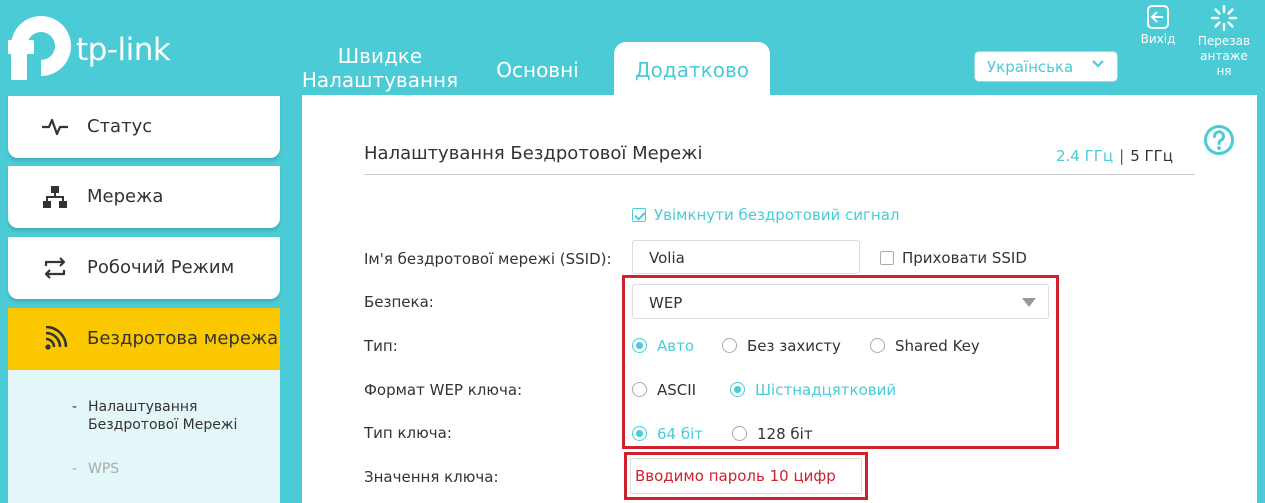 The height and width of the screenshot is (503, 1265). Describe the element at coordinates (1084, 156) in the screenshot. I see `band-24ghz-link: 2.4 ГГц` at that location.